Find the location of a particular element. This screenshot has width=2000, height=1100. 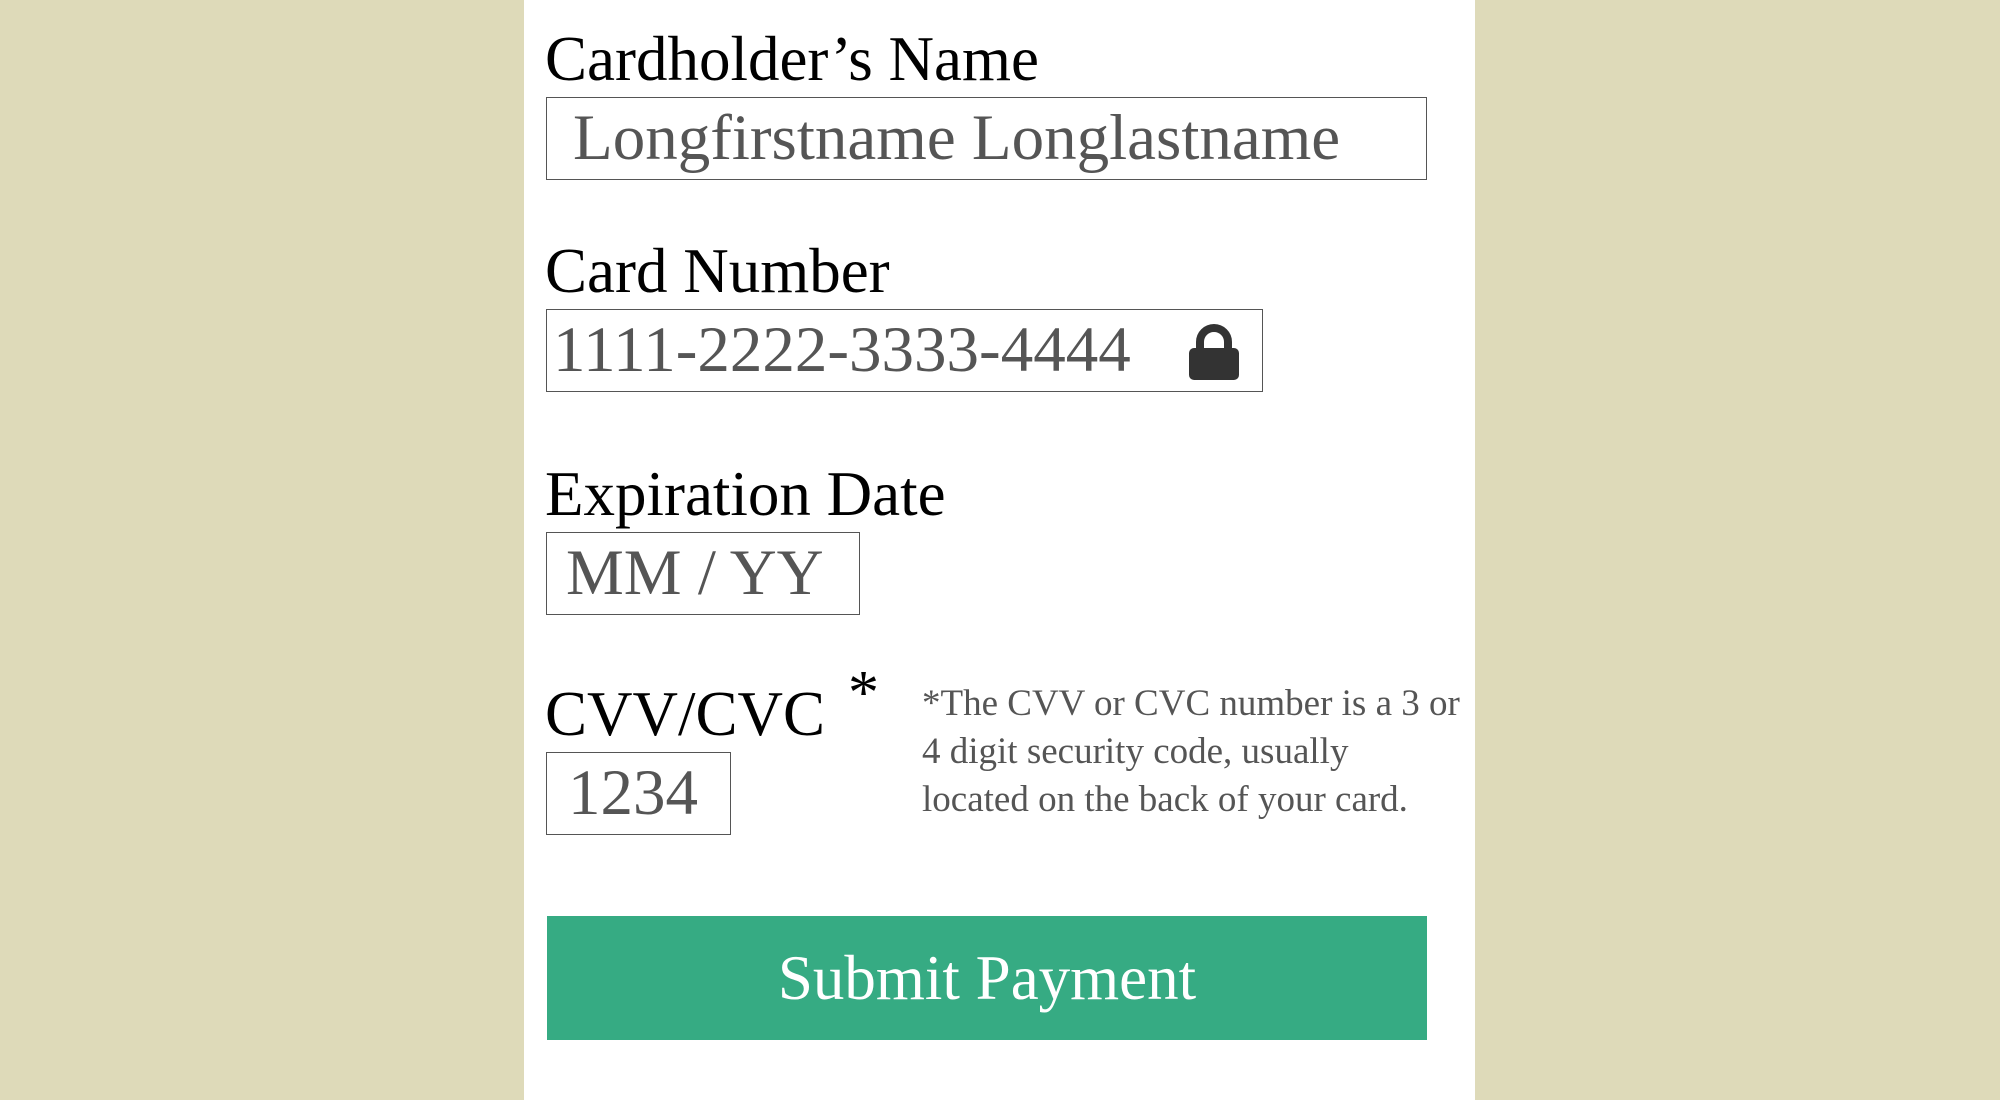

card-number-label: Card Number is located at coordinates (717, 271).